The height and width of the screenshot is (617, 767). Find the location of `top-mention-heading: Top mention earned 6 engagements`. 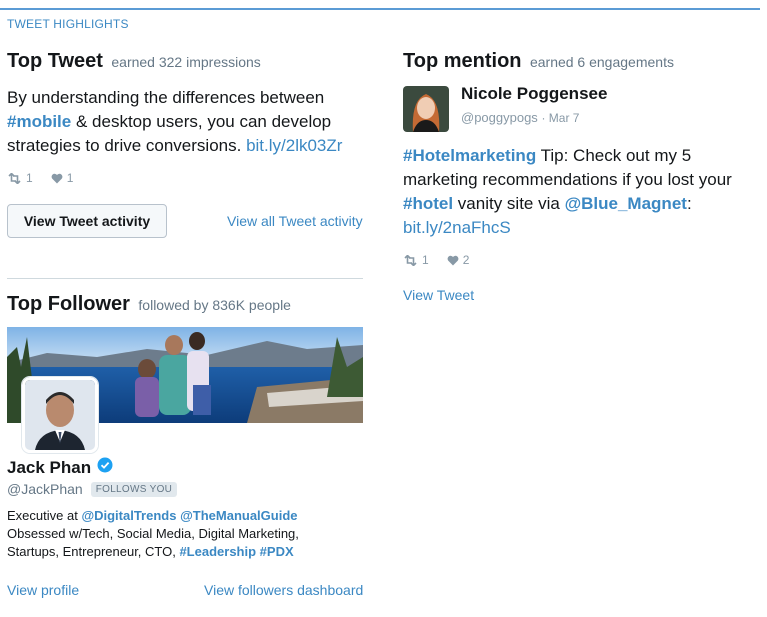

top-mention-heading: Top mention earned 6 engagements is located at coordinates (538, 61).